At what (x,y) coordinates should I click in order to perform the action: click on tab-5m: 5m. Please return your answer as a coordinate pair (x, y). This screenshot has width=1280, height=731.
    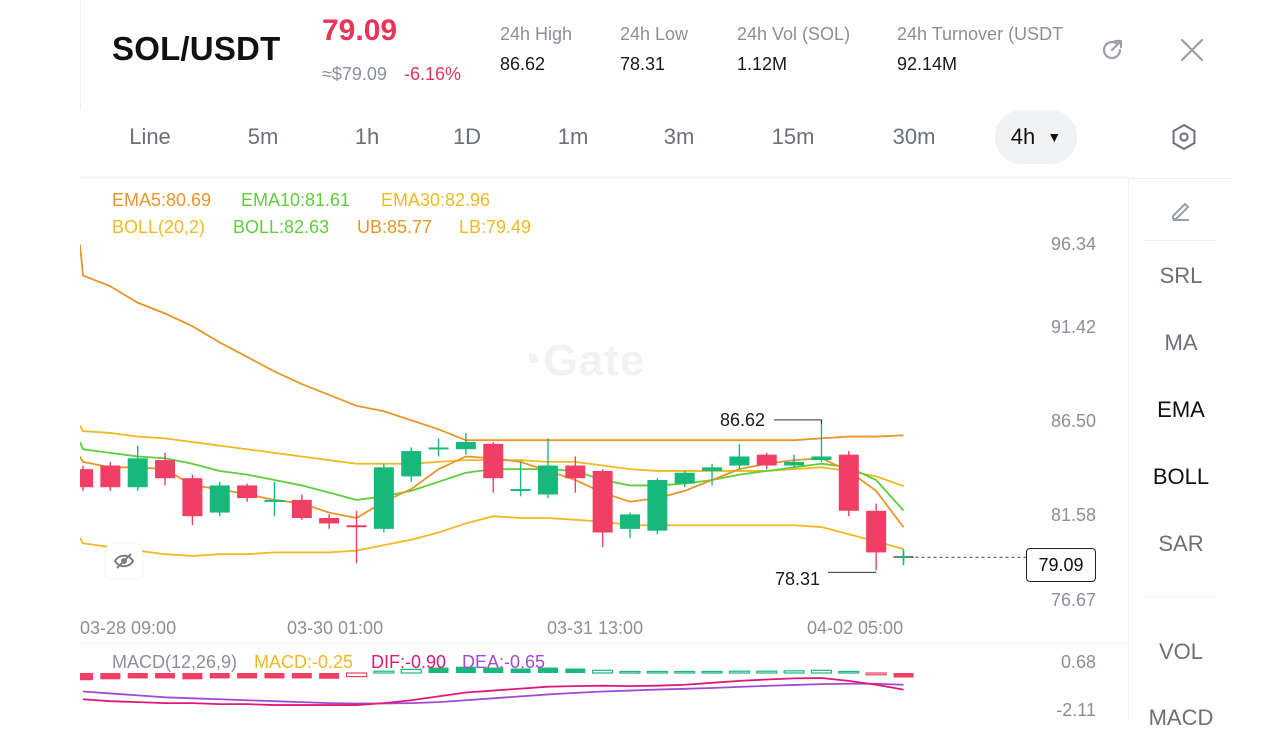
    Looking at the image, I should click on (263, 137).